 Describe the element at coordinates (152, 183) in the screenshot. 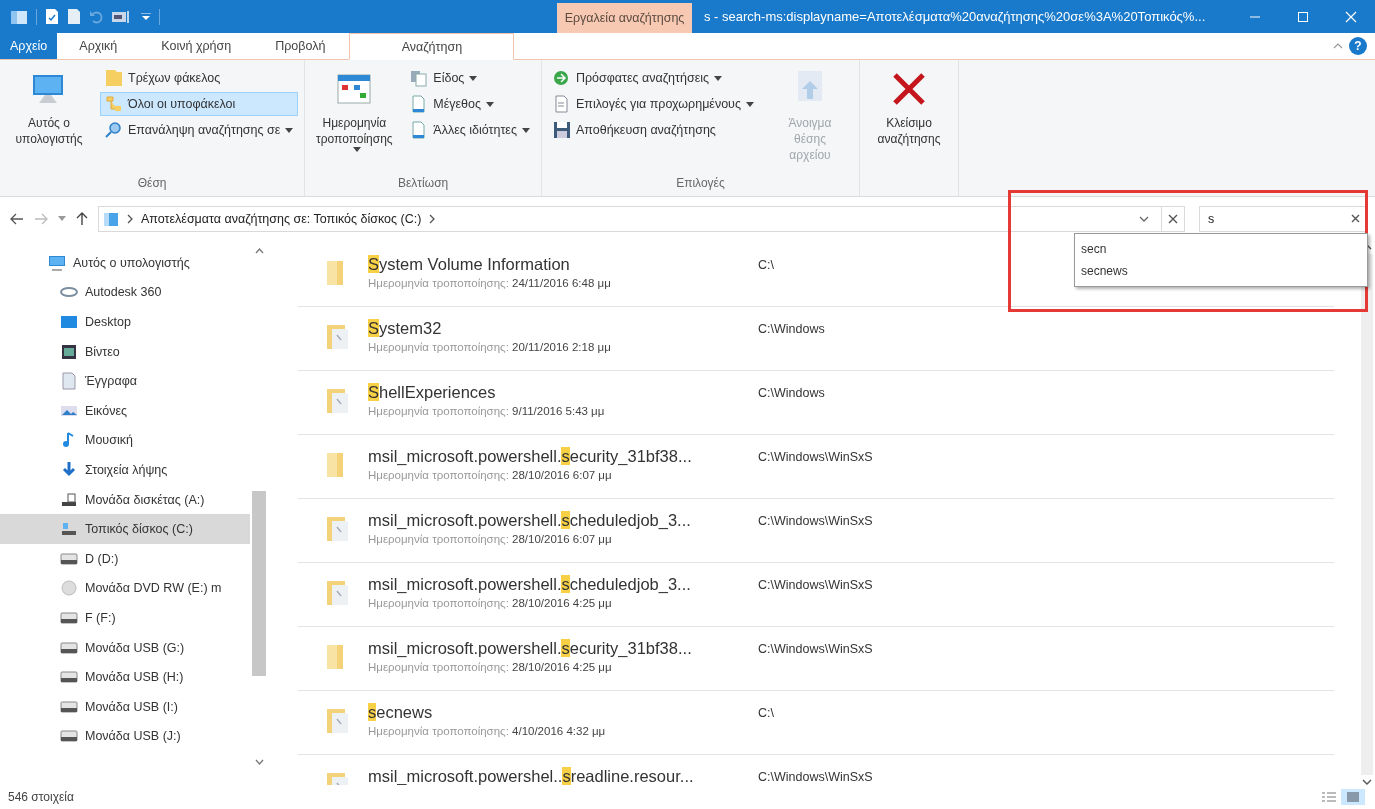

I see `group-label: Θέση` at that location.